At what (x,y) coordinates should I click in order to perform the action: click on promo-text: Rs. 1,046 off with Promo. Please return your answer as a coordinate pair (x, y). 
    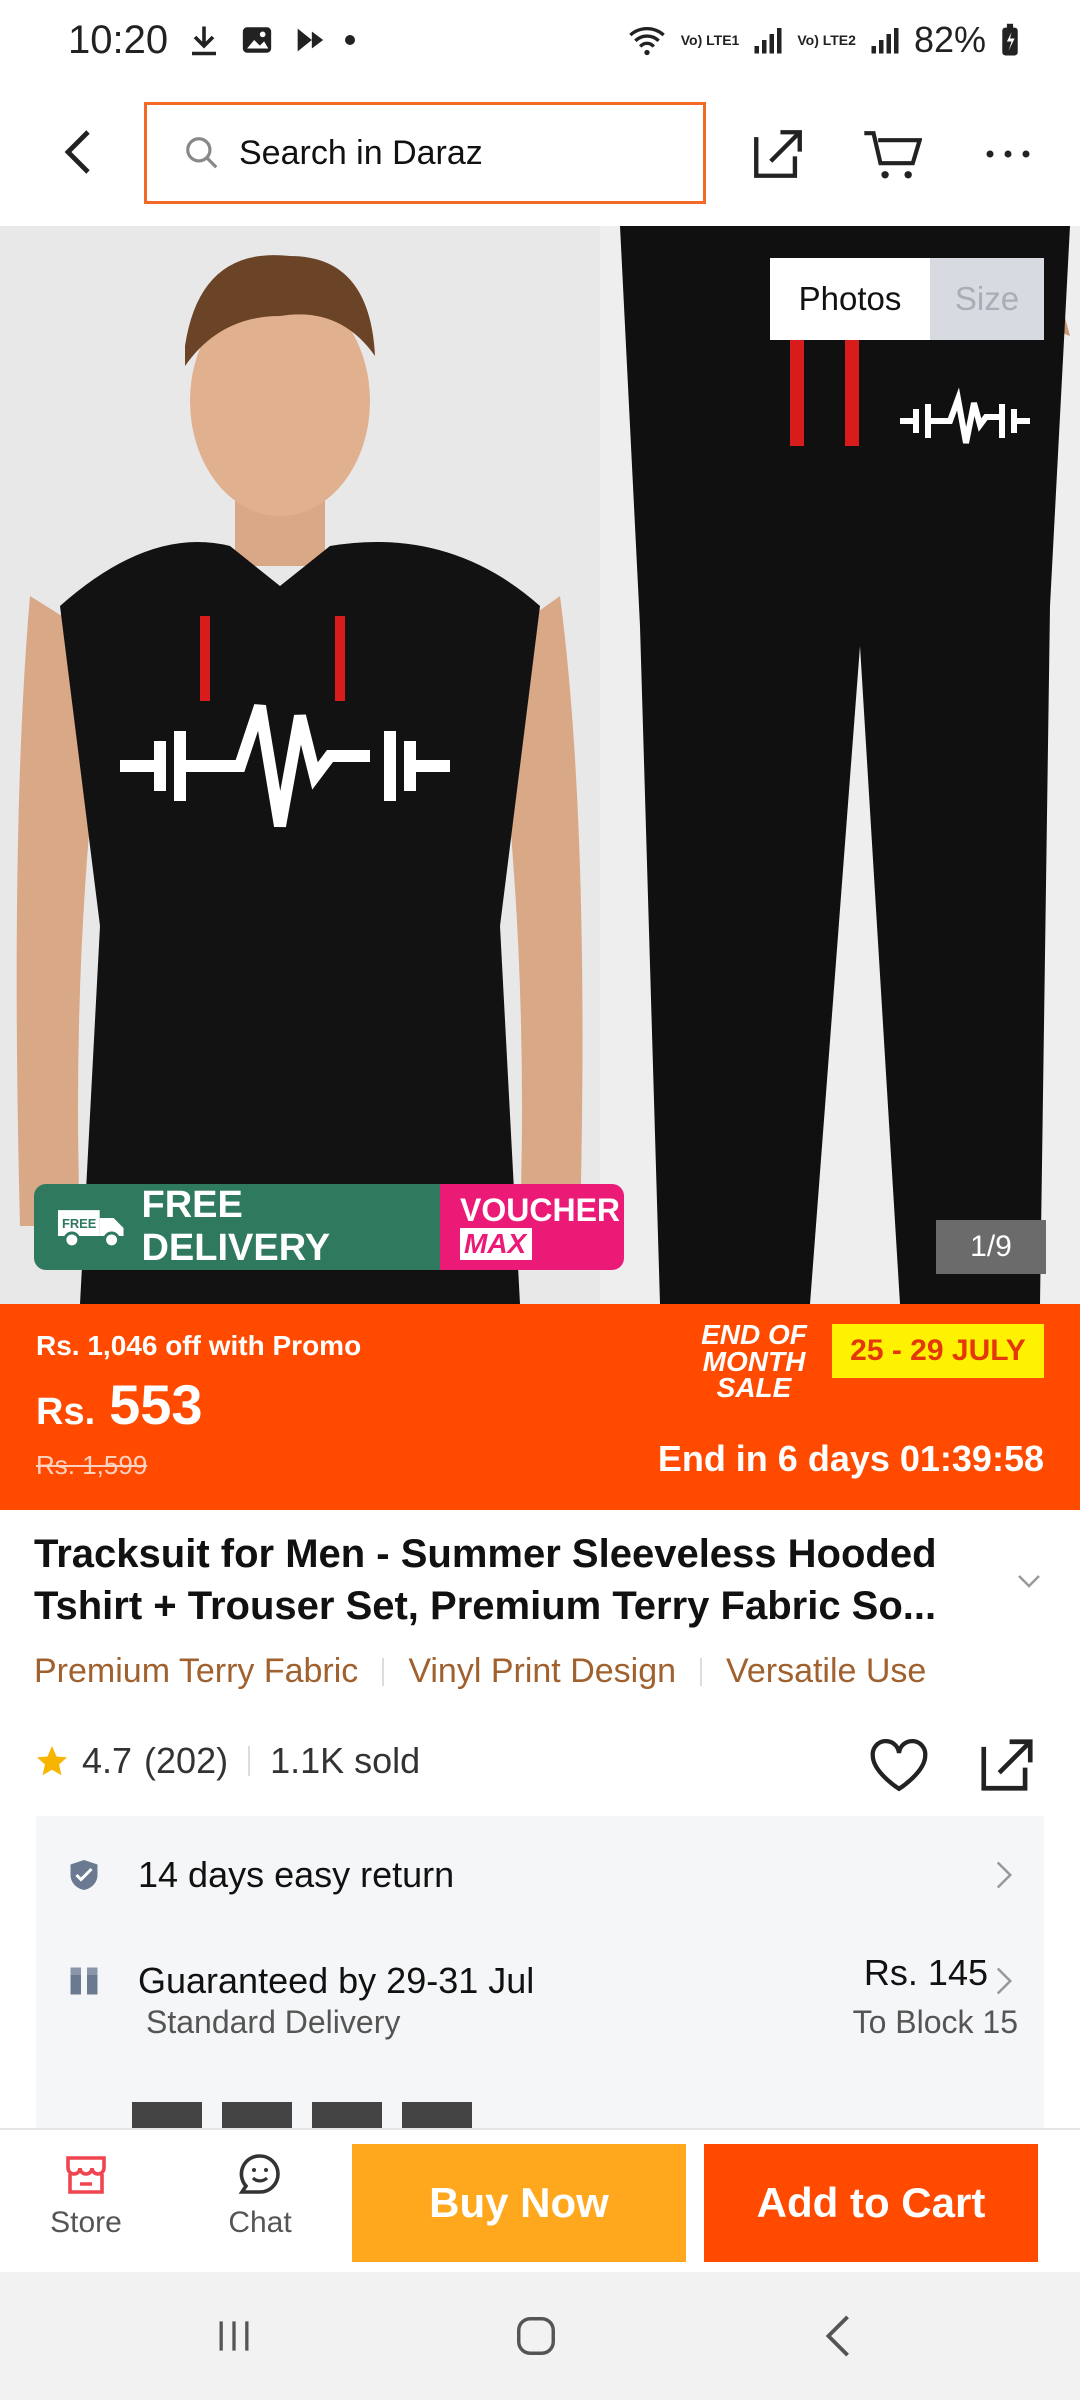
    Looking at the image, I should click on (199, 1345).